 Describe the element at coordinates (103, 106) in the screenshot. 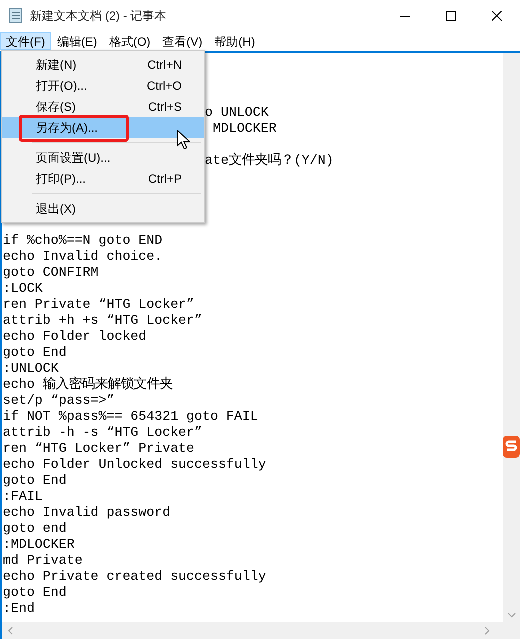

I see `menu-item: 保存(S) Ctrl+S` at that location.